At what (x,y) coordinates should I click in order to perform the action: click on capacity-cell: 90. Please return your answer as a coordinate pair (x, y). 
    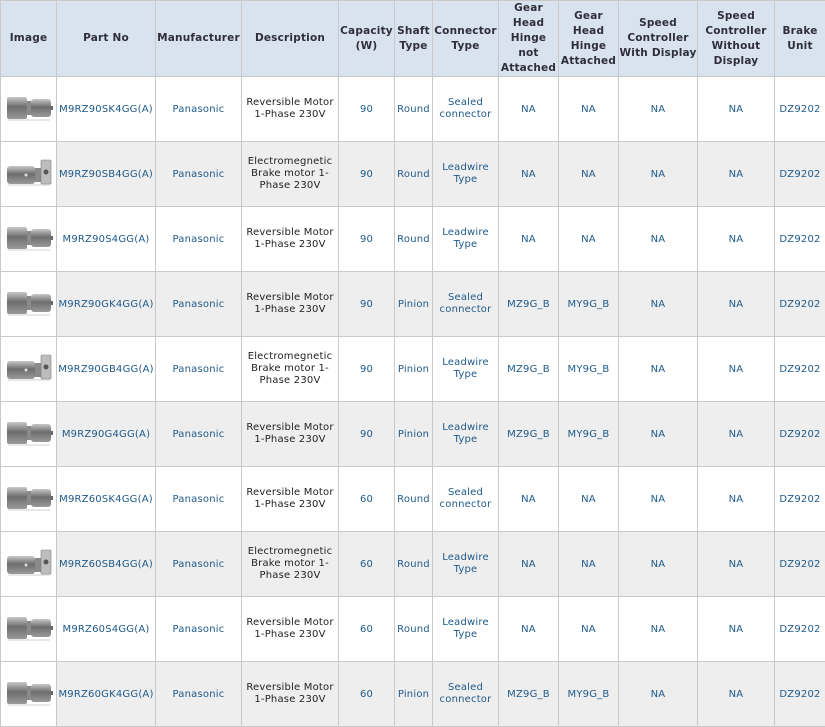
    Looking at the image, I should click on (367, 304).